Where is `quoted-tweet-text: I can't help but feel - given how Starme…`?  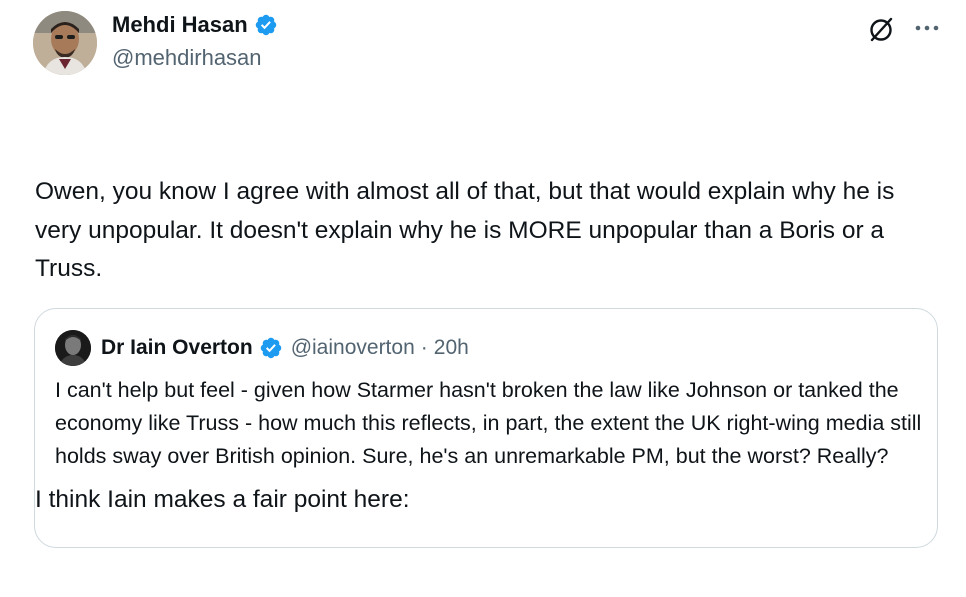
quoted-tweet-text: I can't help but feel - given how Starme… is located at coordinates (488, 423).